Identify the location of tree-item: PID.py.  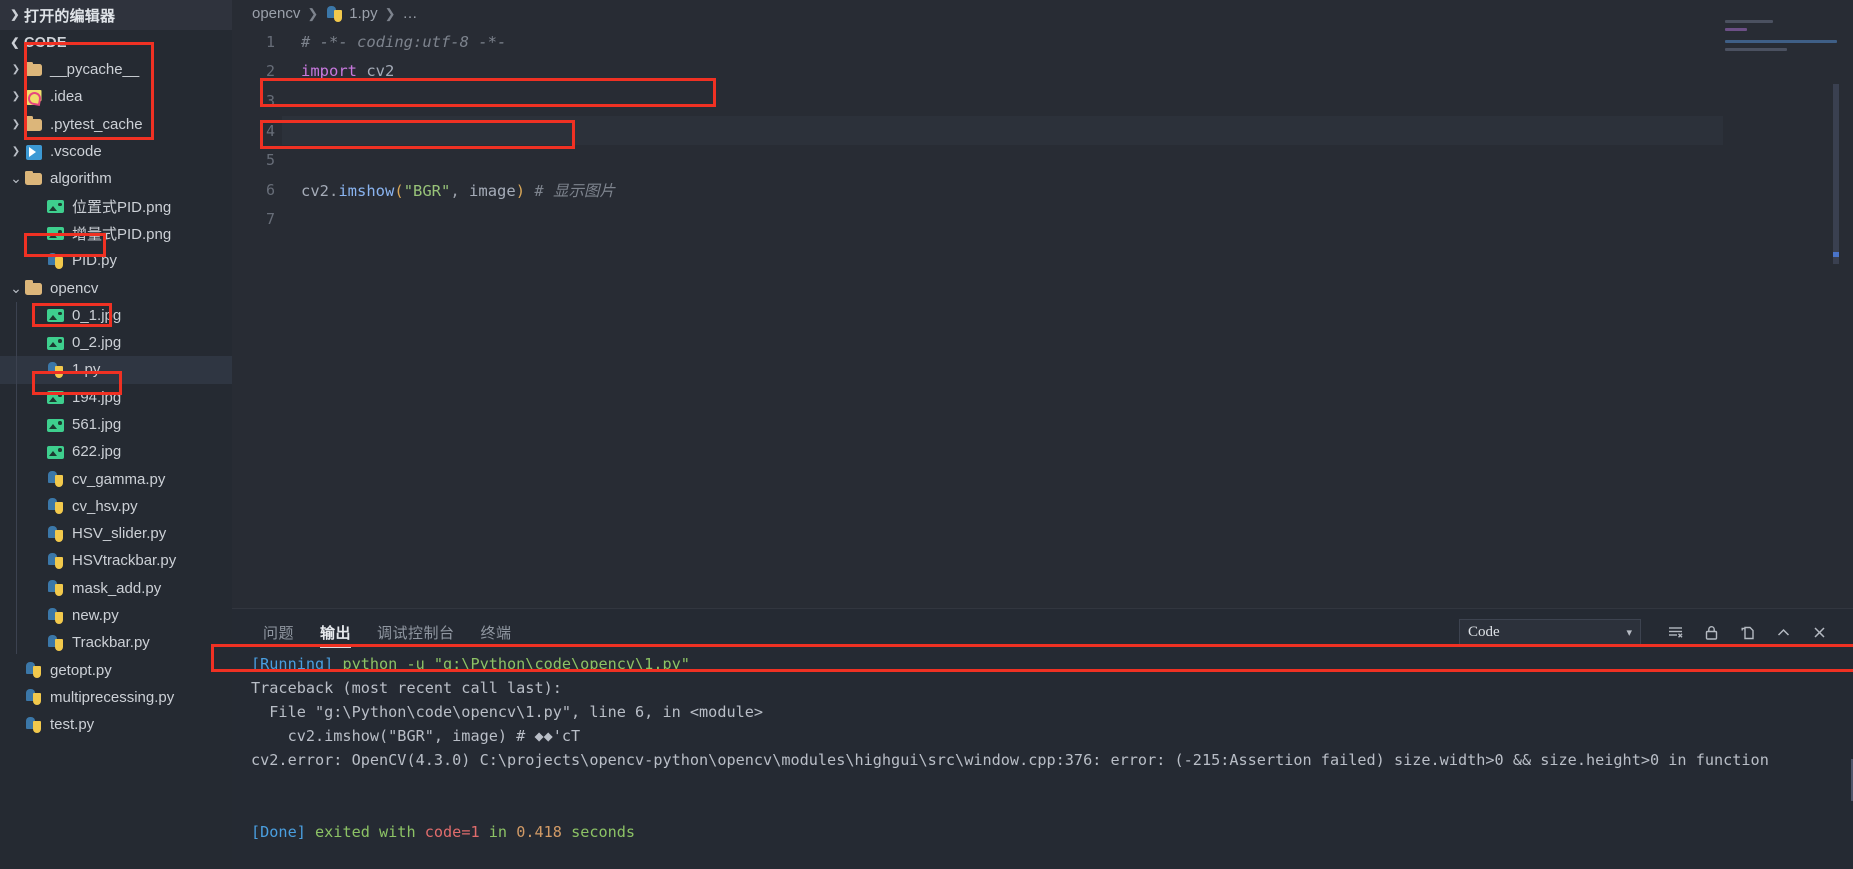
(116, 260).